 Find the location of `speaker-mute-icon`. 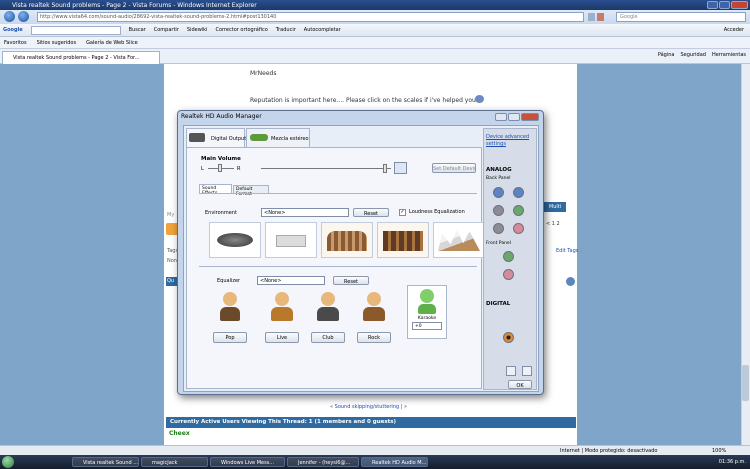

speaker-mute-icon is located at coordinates (400, 168).